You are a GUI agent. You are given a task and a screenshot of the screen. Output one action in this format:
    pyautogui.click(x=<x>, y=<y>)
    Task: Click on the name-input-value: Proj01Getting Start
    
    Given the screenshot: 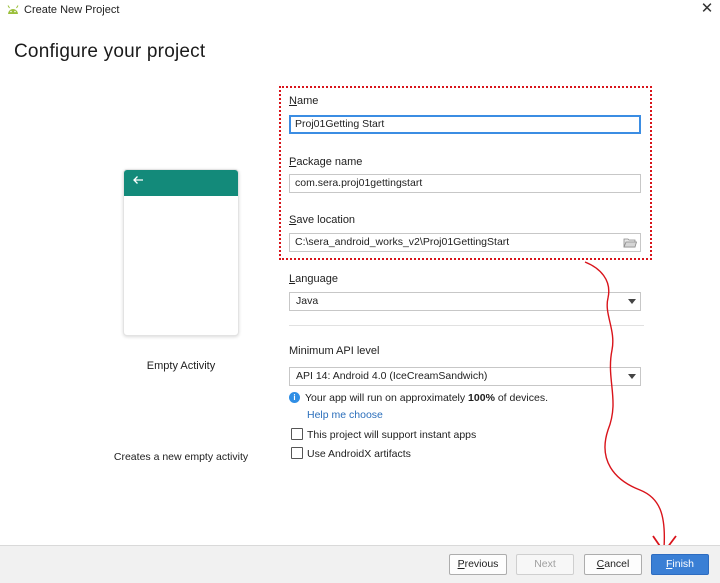 What is the action you would take?
    pyautogui.click(x=340, y=124)
    